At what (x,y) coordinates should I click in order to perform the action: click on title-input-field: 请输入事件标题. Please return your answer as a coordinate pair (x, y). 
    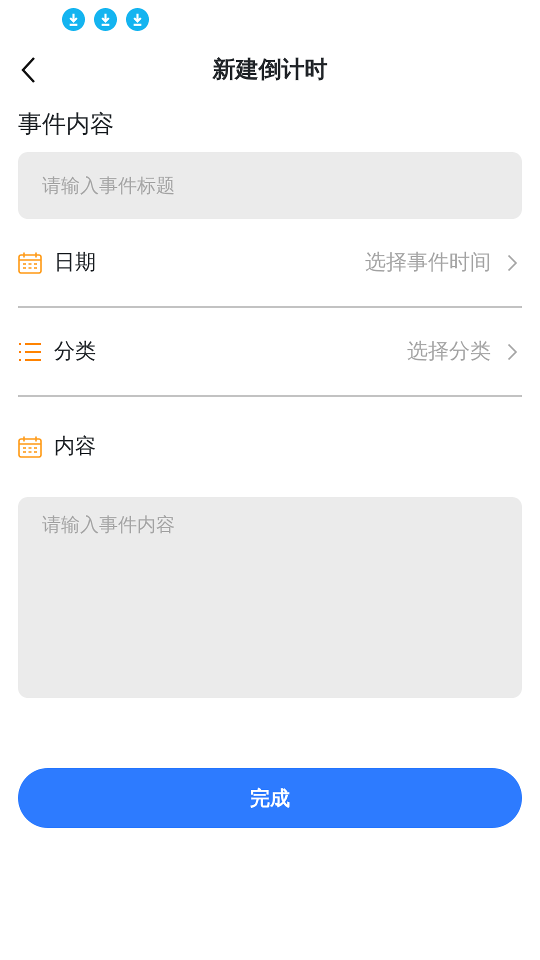
    Looking at the image, I should click on (270, 185).